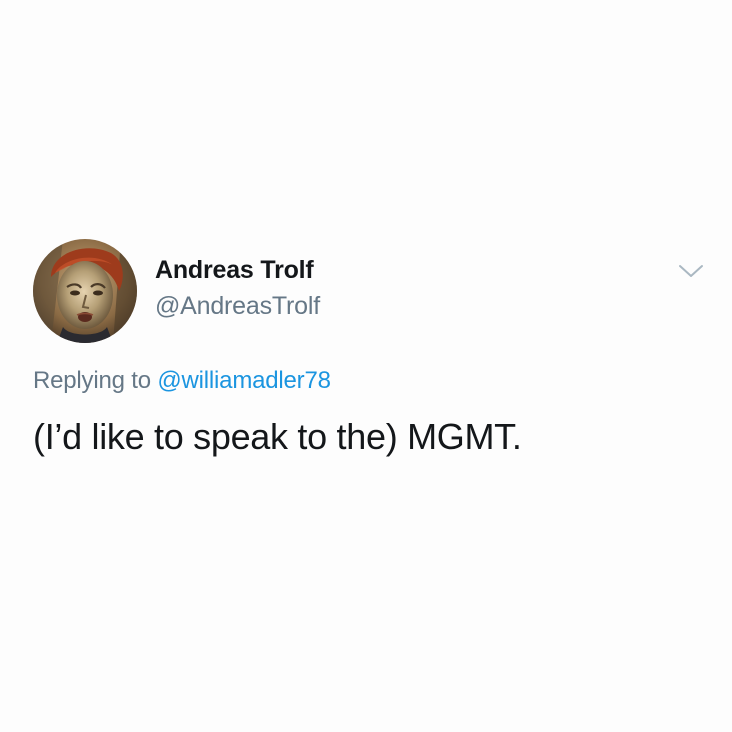 Image resolution: width=732 pixels, height=732 pixels. Describe the element at coordinates (691, 271) in the screenshot. I see `chevron-down-icon` at that location.